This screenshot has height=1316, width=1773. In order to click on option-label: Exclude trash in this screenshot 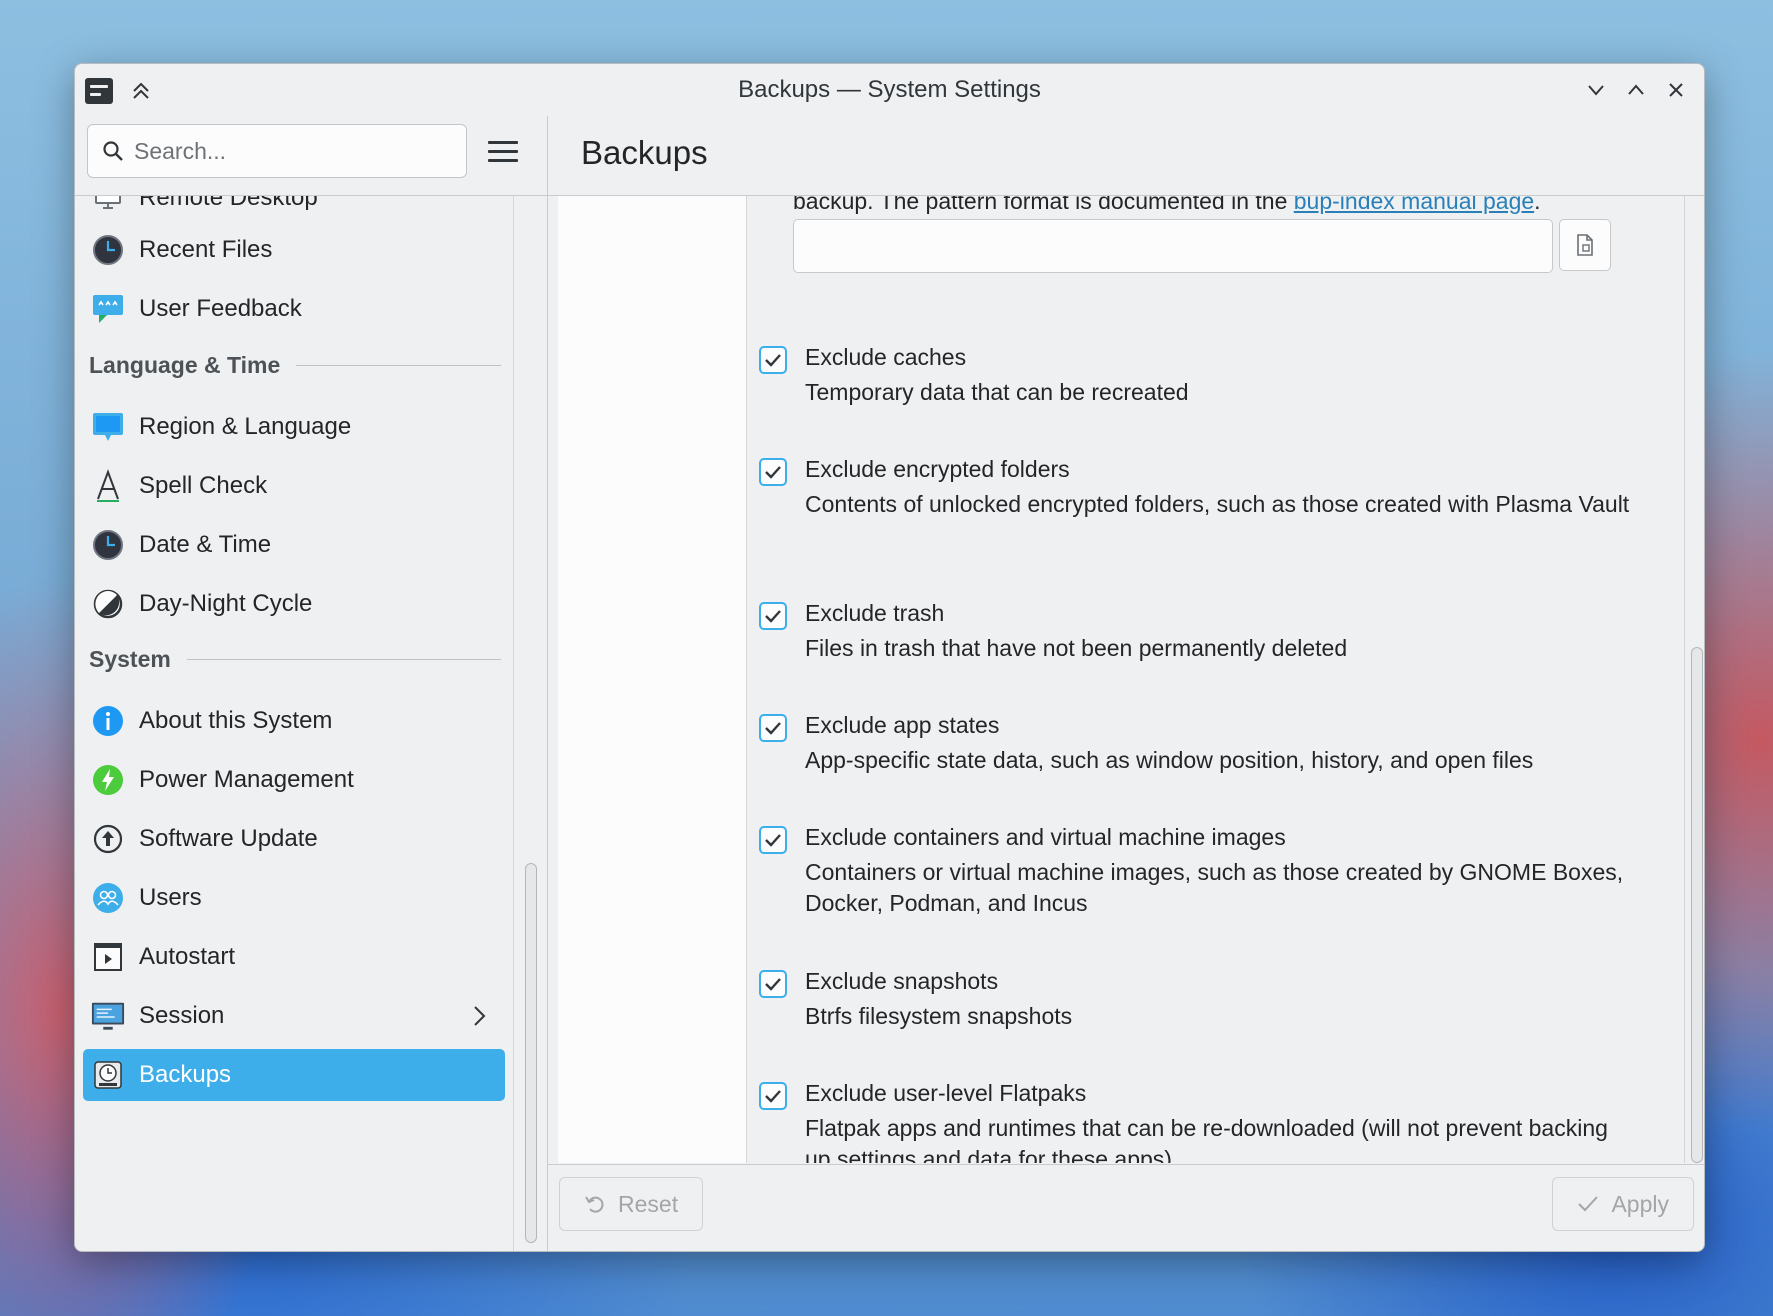, I will do `click(874, 613)`.